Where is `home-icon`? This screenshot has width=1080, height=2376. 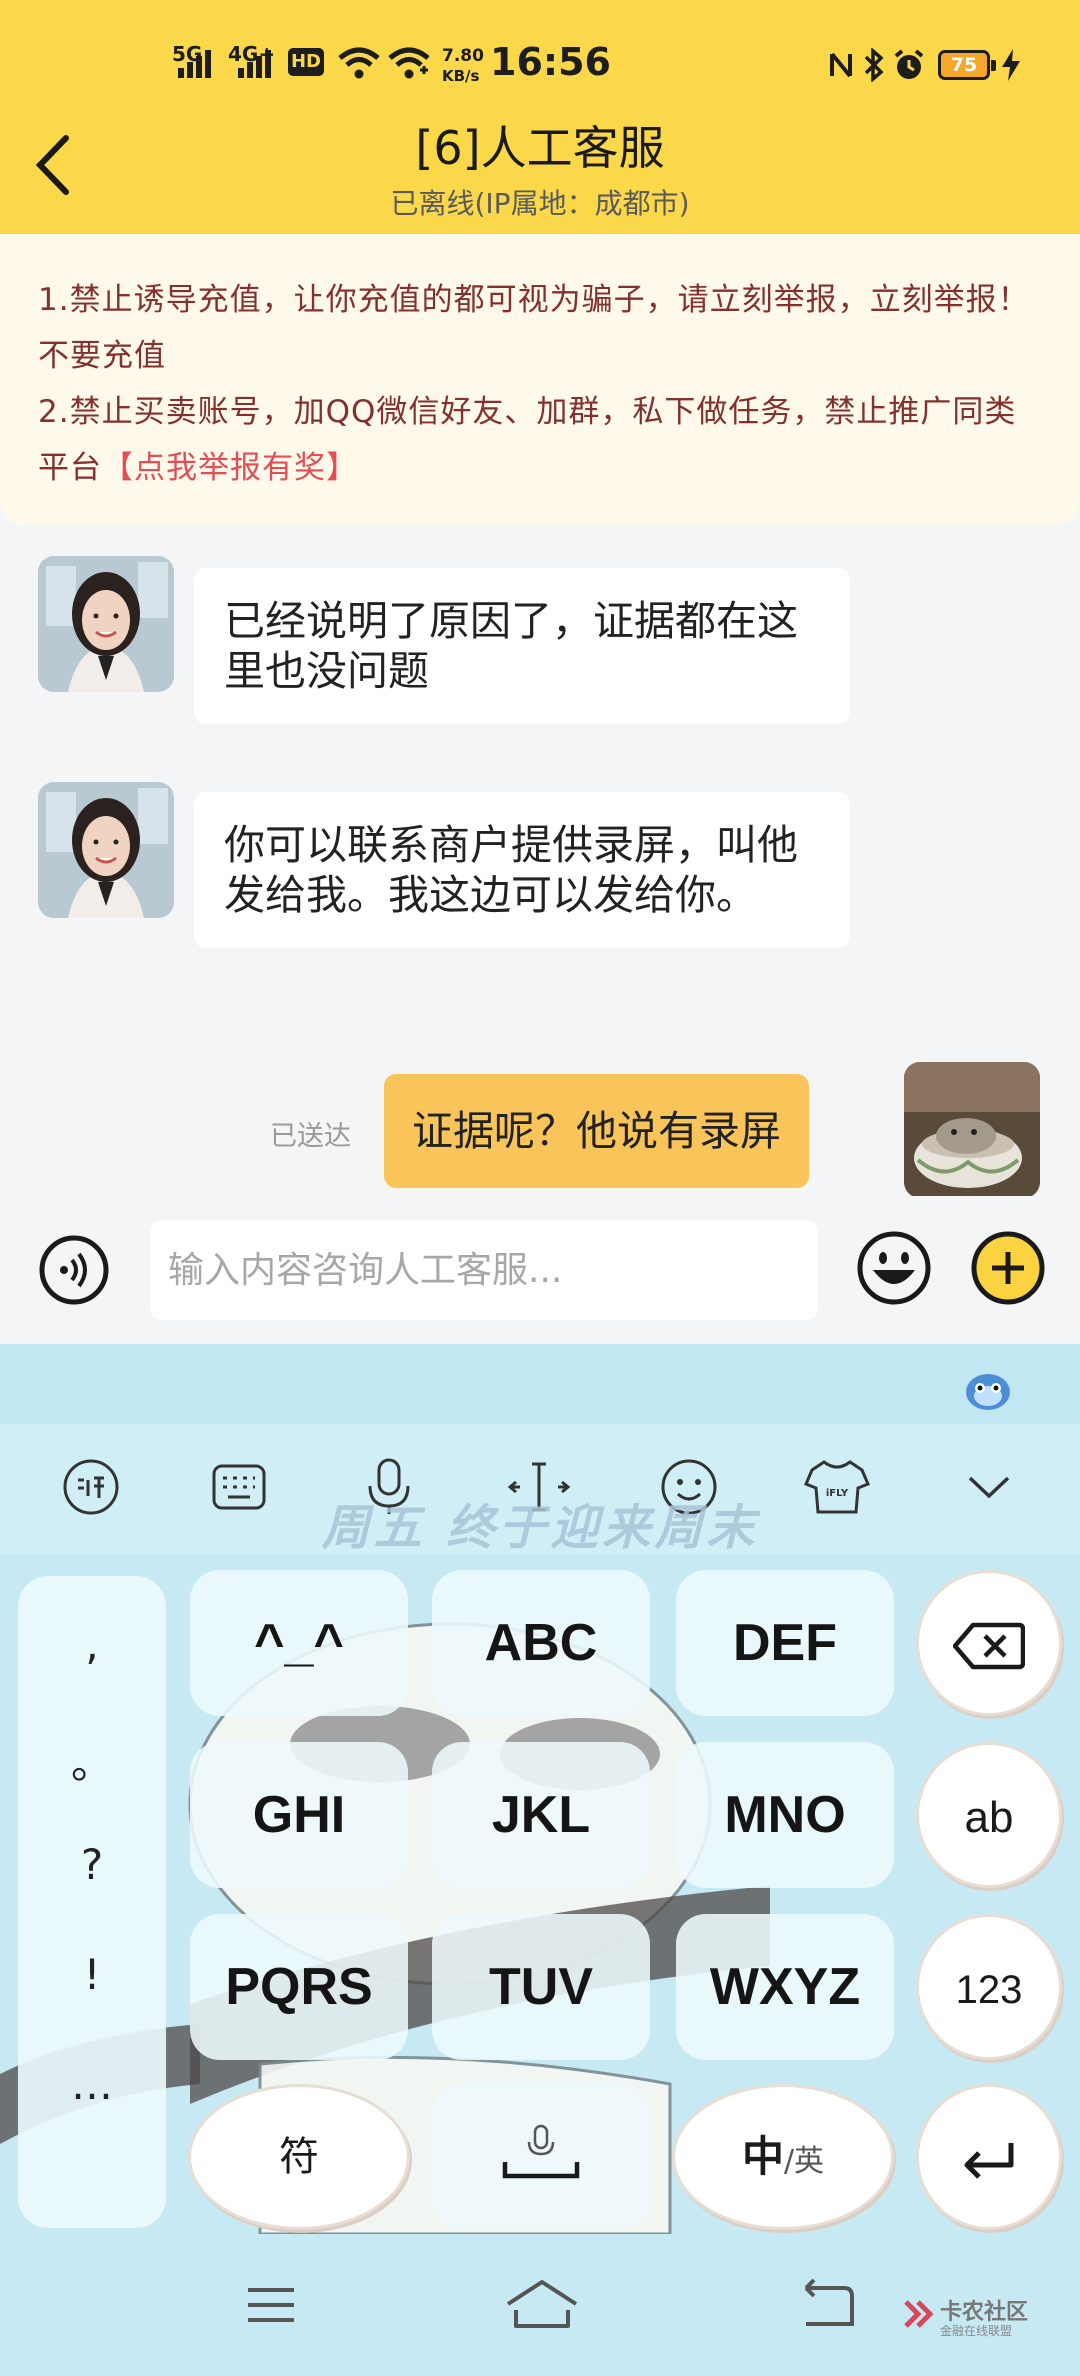 home-icon is located at coordinates (542, 2305).